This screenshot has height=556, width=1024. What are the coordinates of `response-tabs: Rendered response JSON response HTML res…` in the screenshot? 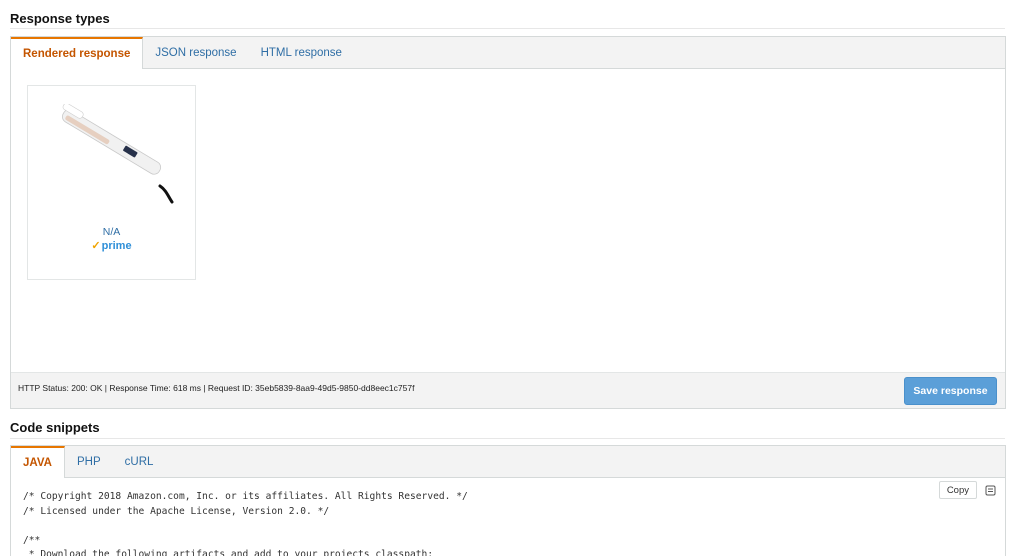 It's located at (508, 53).